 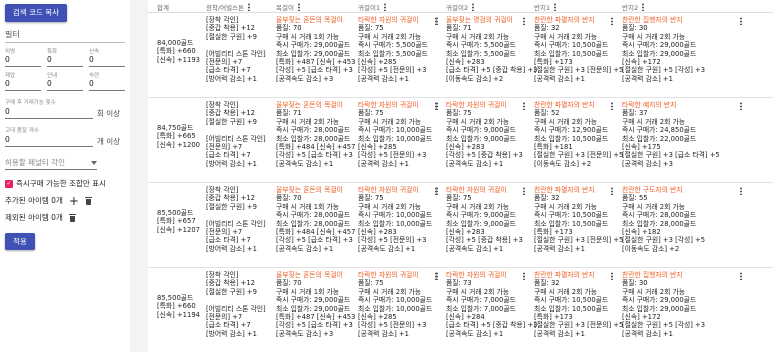 I want to click on item-detail: [각성] +5 [급소 타격] +3, so click(x=314, y=240).